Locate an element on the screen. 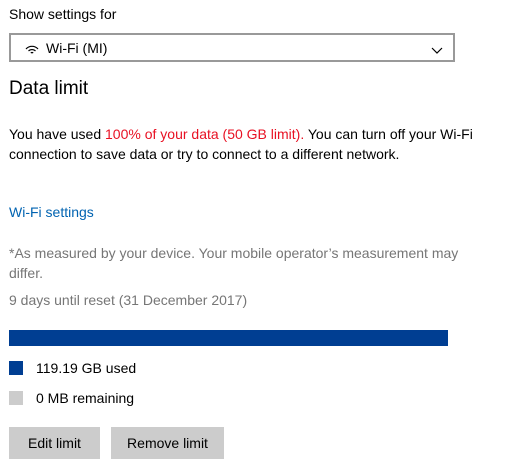  reset-countdown: 9 days until reset (31 December 2017) is located at coordinates (128, 300).